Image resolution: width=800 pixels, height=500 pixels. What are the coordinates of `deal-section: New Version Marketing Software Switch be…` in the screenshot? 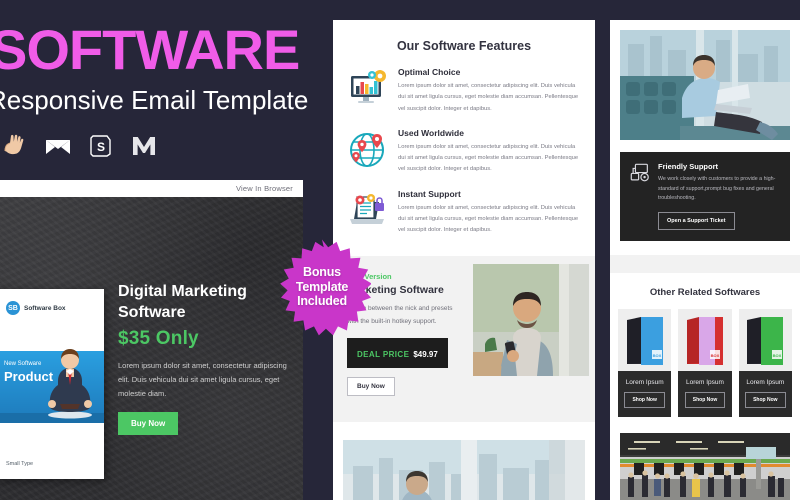 It's located at (464, 331).